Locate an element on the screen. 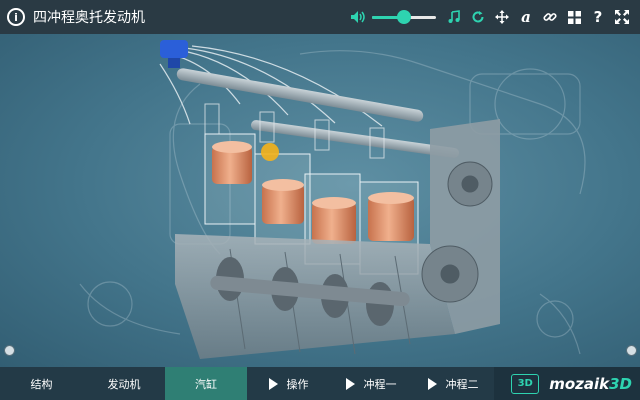 The height and width of the screenshot is (400, 640). tab-structure: 结构 is located at coordinates (41, 383).